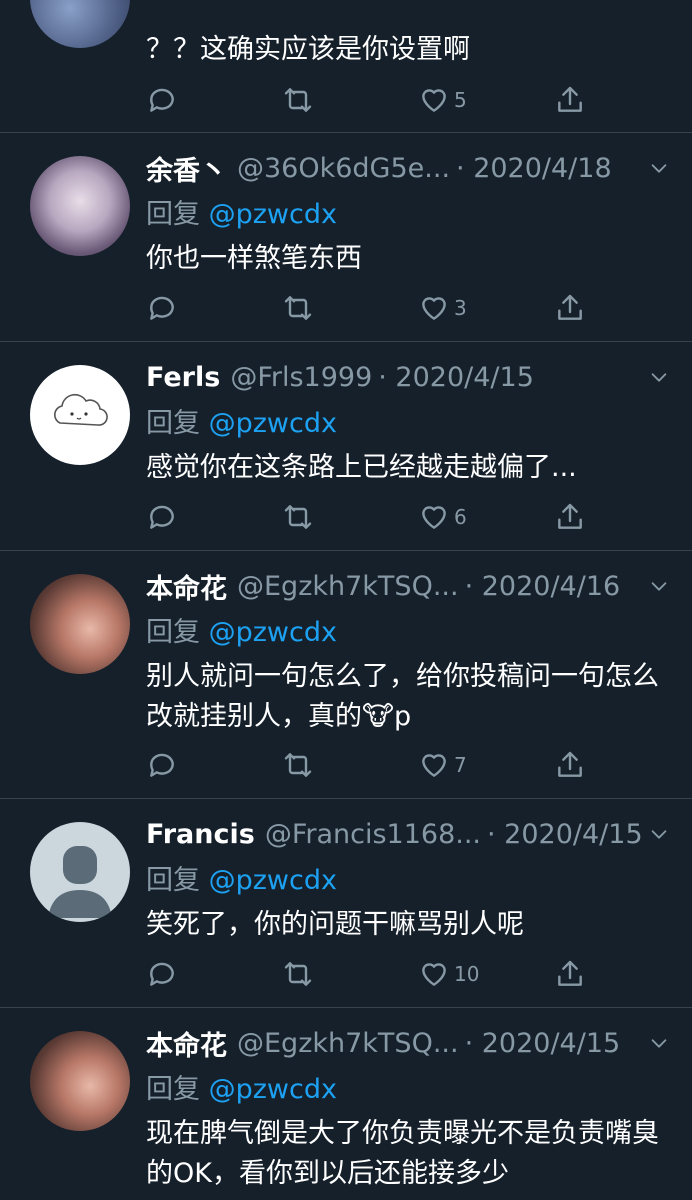  Describe the element at coordinates (460, 517) in the screenshot. I see `like-count: 6` at that location.